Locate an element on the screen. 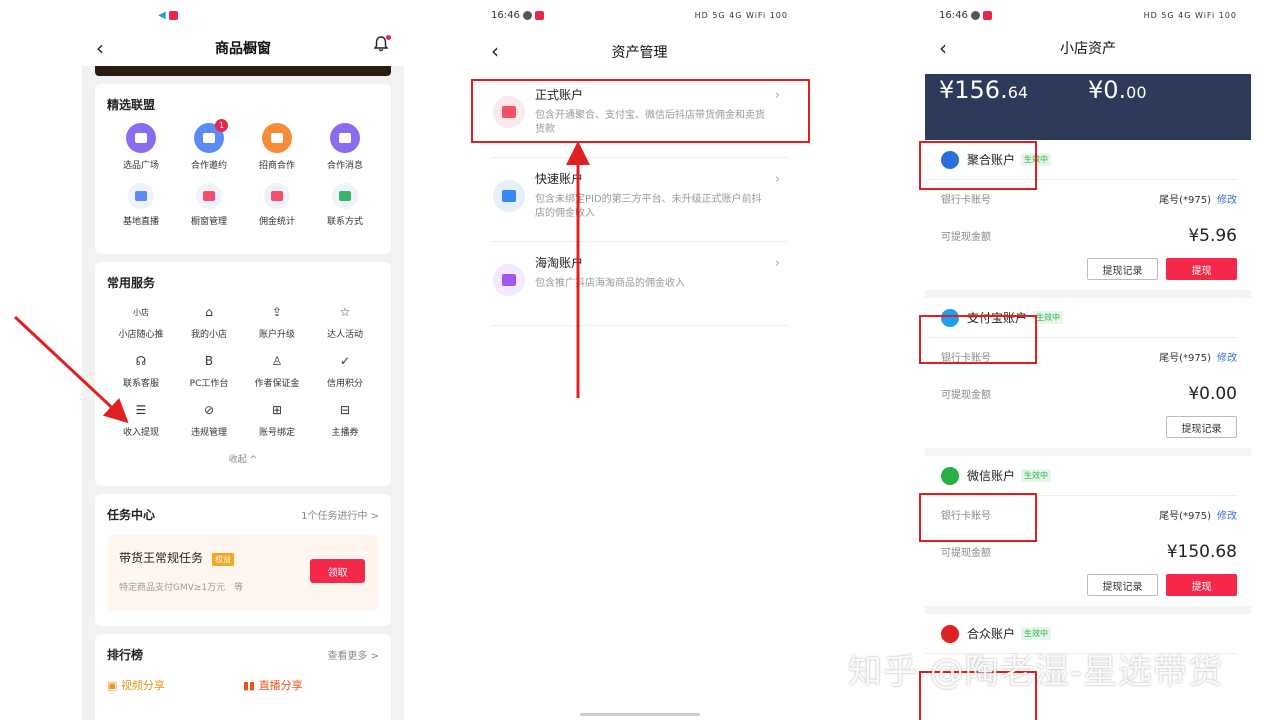 Image resolution: width=1280 pixels, height=720 pixels. arrow-to-withdraw is located at coordinates (71, 369).